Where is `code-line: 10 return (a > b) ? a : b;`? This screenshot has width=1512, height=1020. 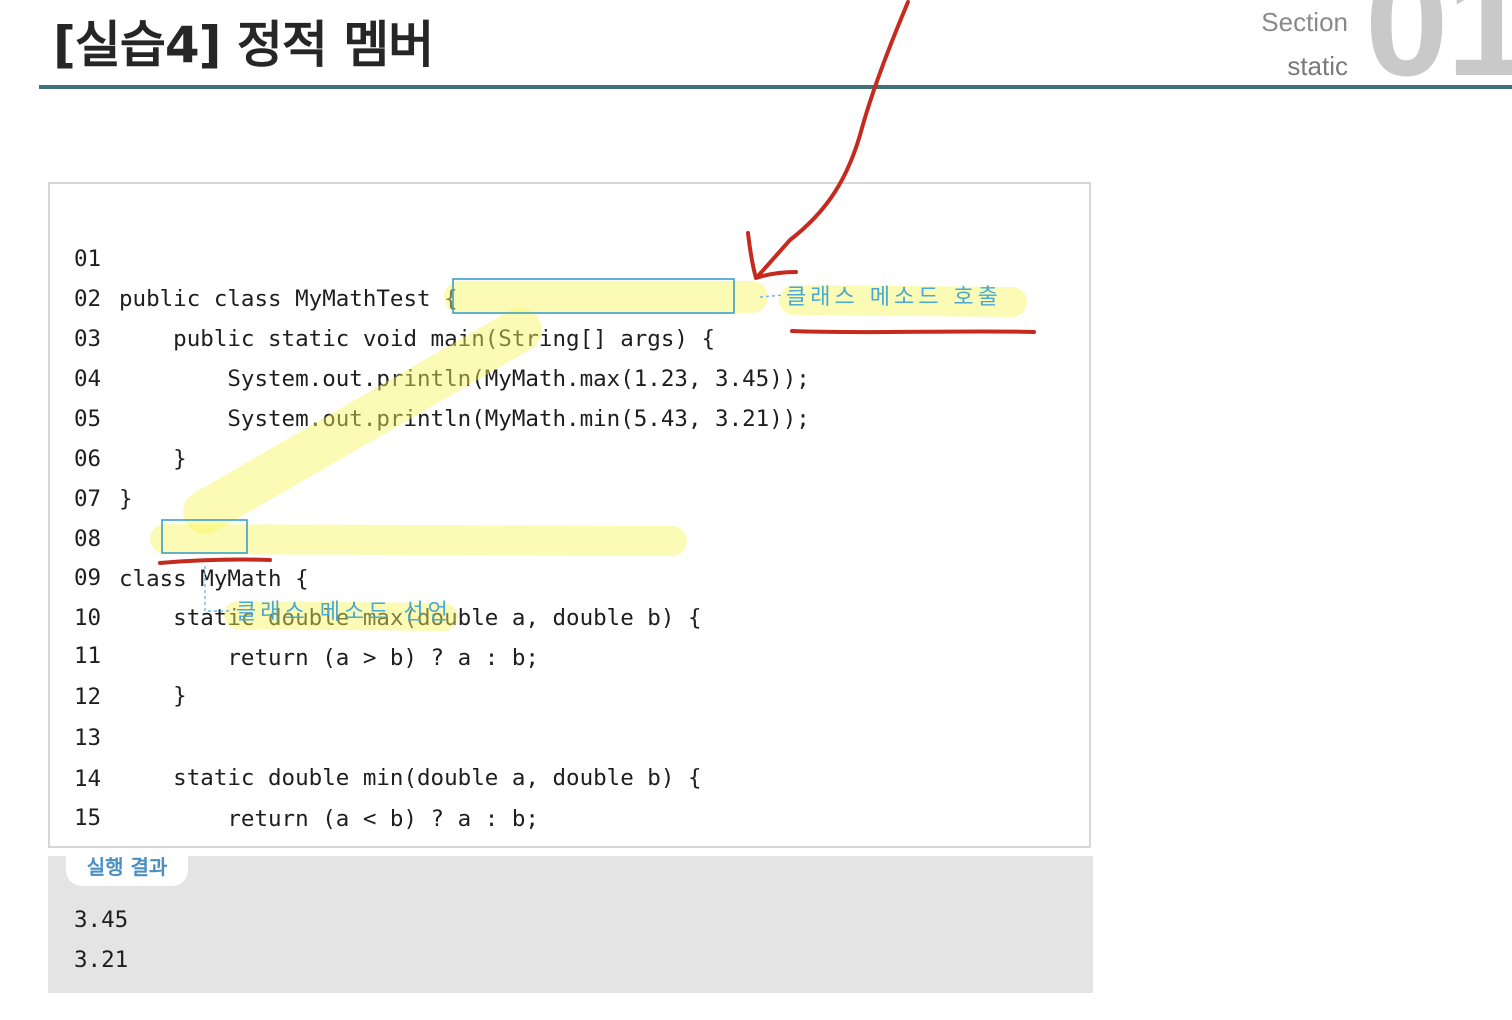 code-line: 10 return (a > b) ? a : b; is located at coordinates (294, 614).